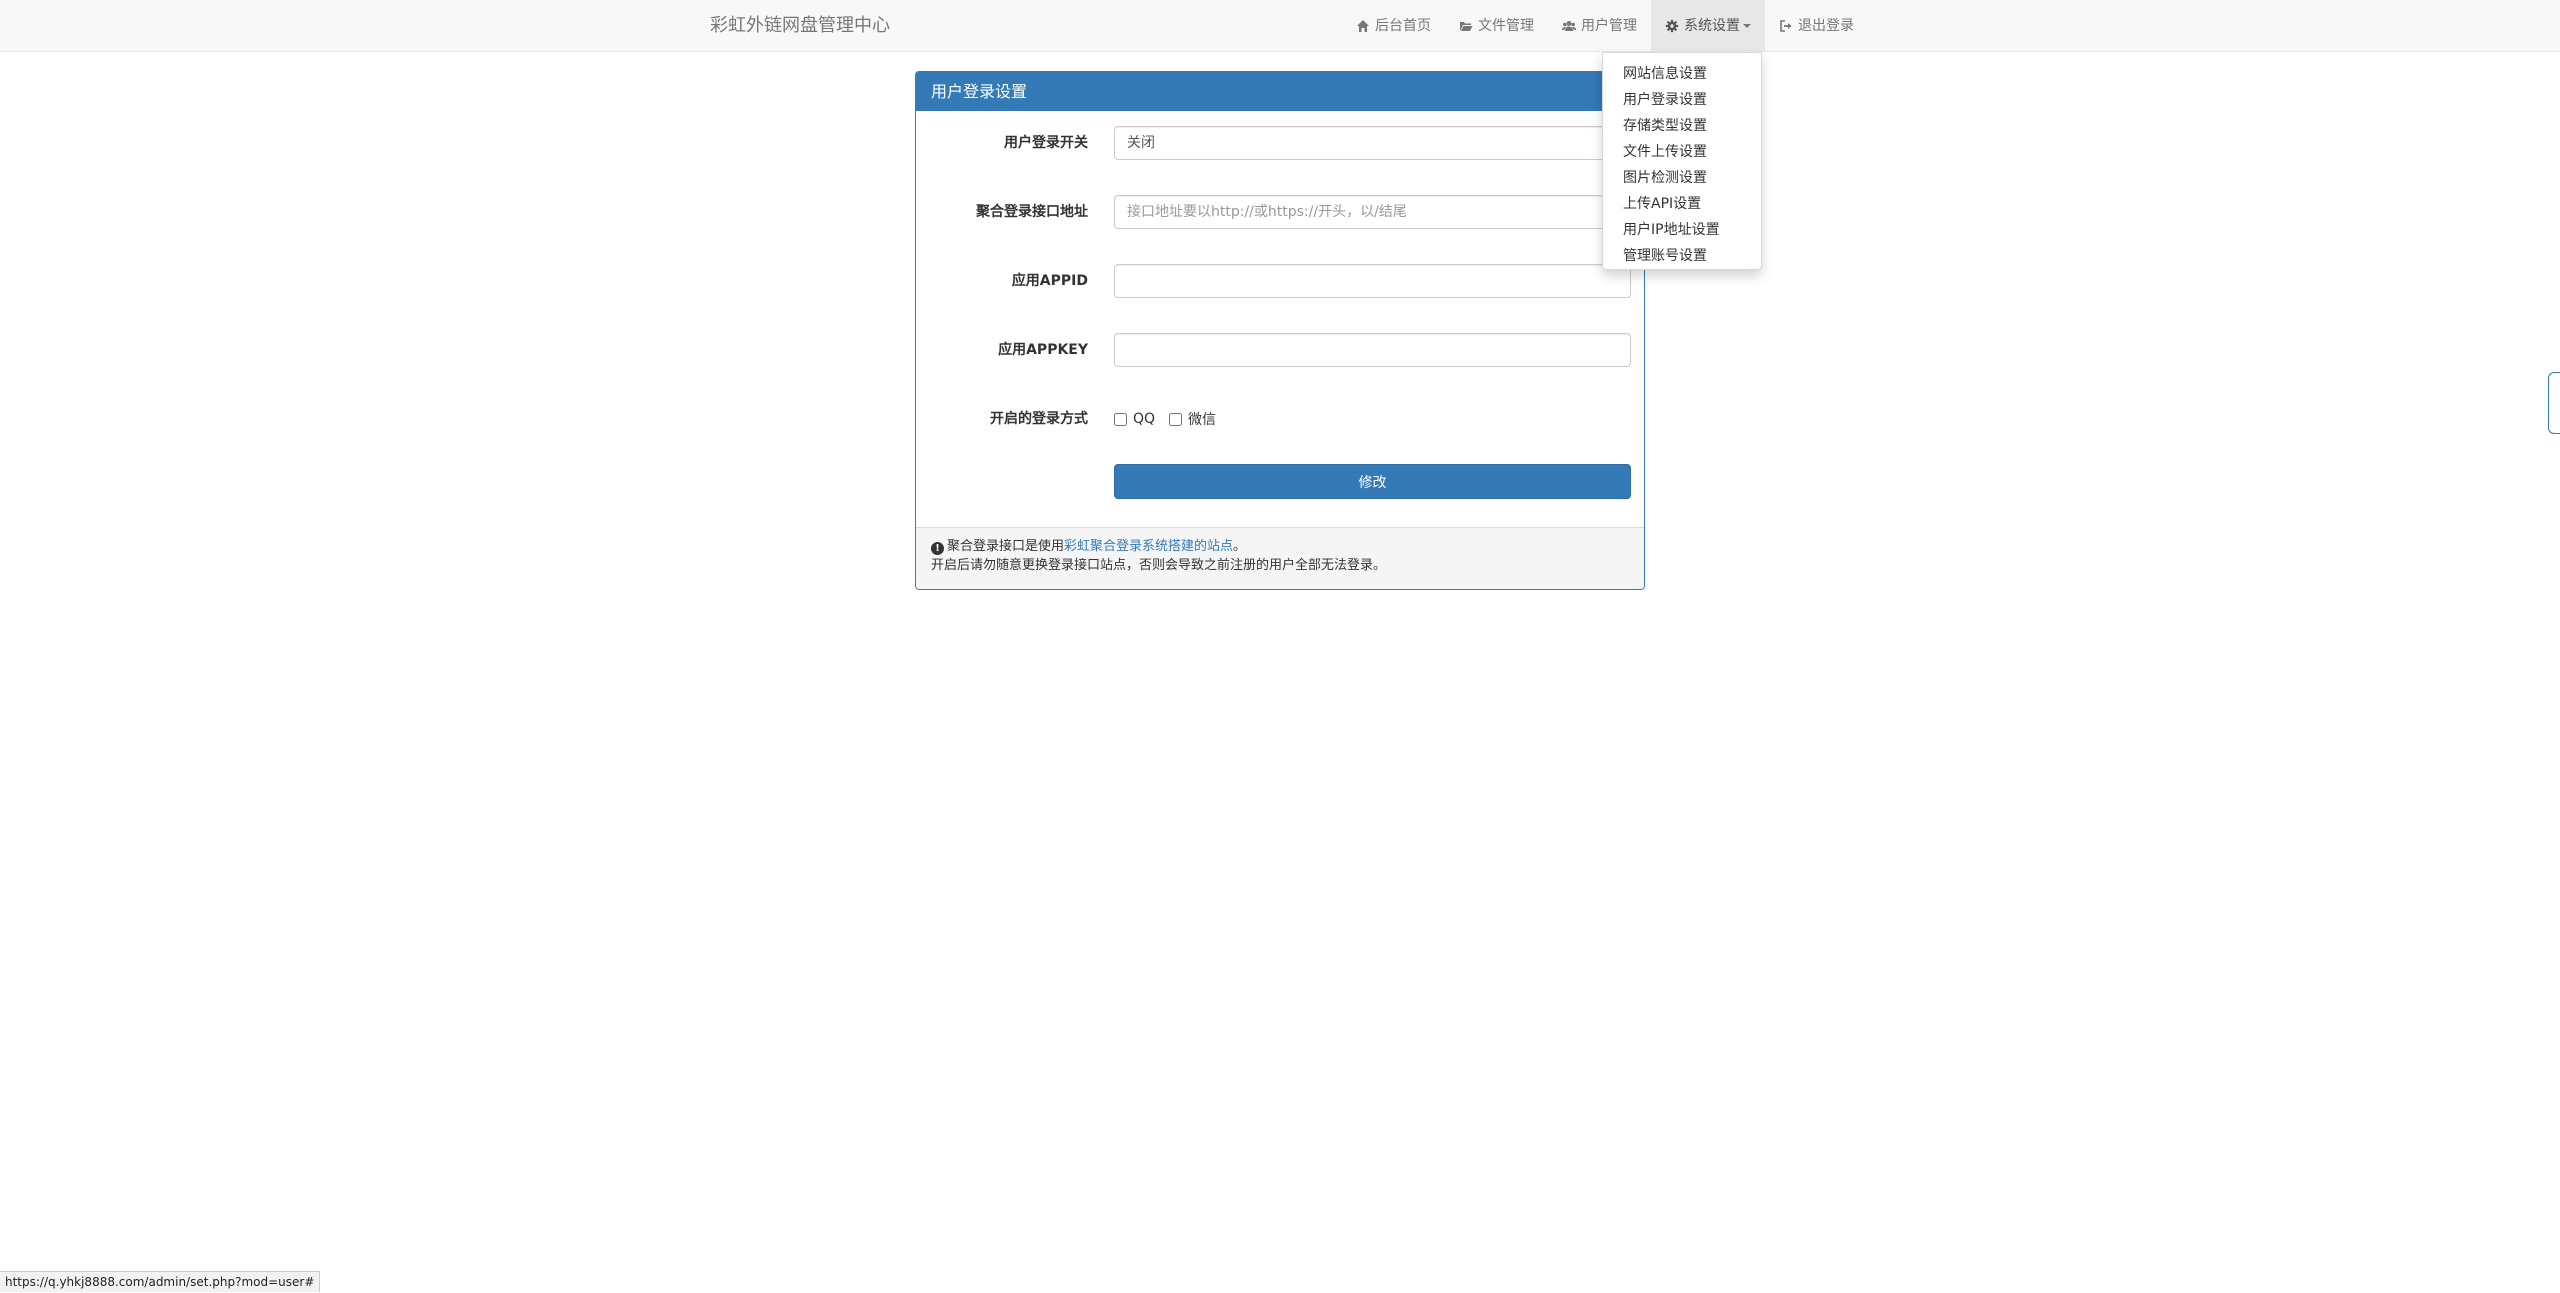 The height and width of the screenshot is (1293, 2560). Describe the element at coordinates (1682, 178) in the screenshot. I see `dropdown-item-image-check: 图片检测设置` at that location.